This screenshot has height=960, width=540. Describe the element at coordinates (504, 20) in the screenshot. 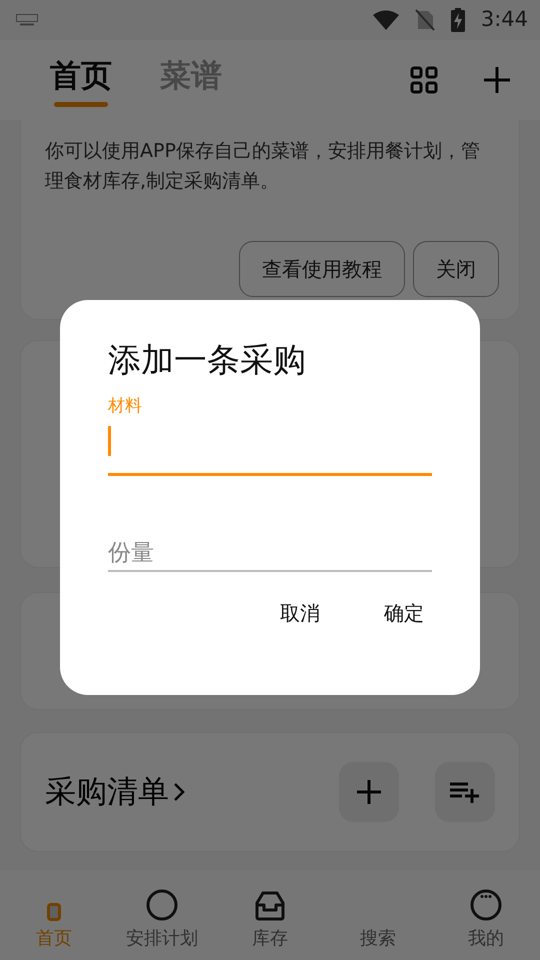

I see `clock-time: 3:44` at that location.